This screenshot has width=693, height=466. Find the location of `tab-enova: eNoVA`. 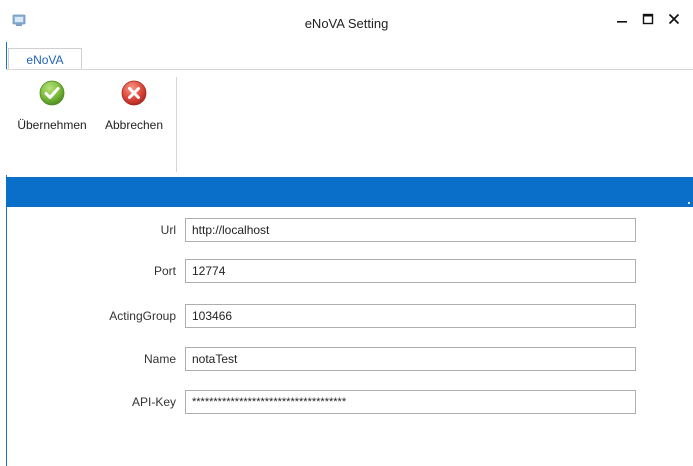

tab-enova: eNoVA is located at coordinates (45, 59).